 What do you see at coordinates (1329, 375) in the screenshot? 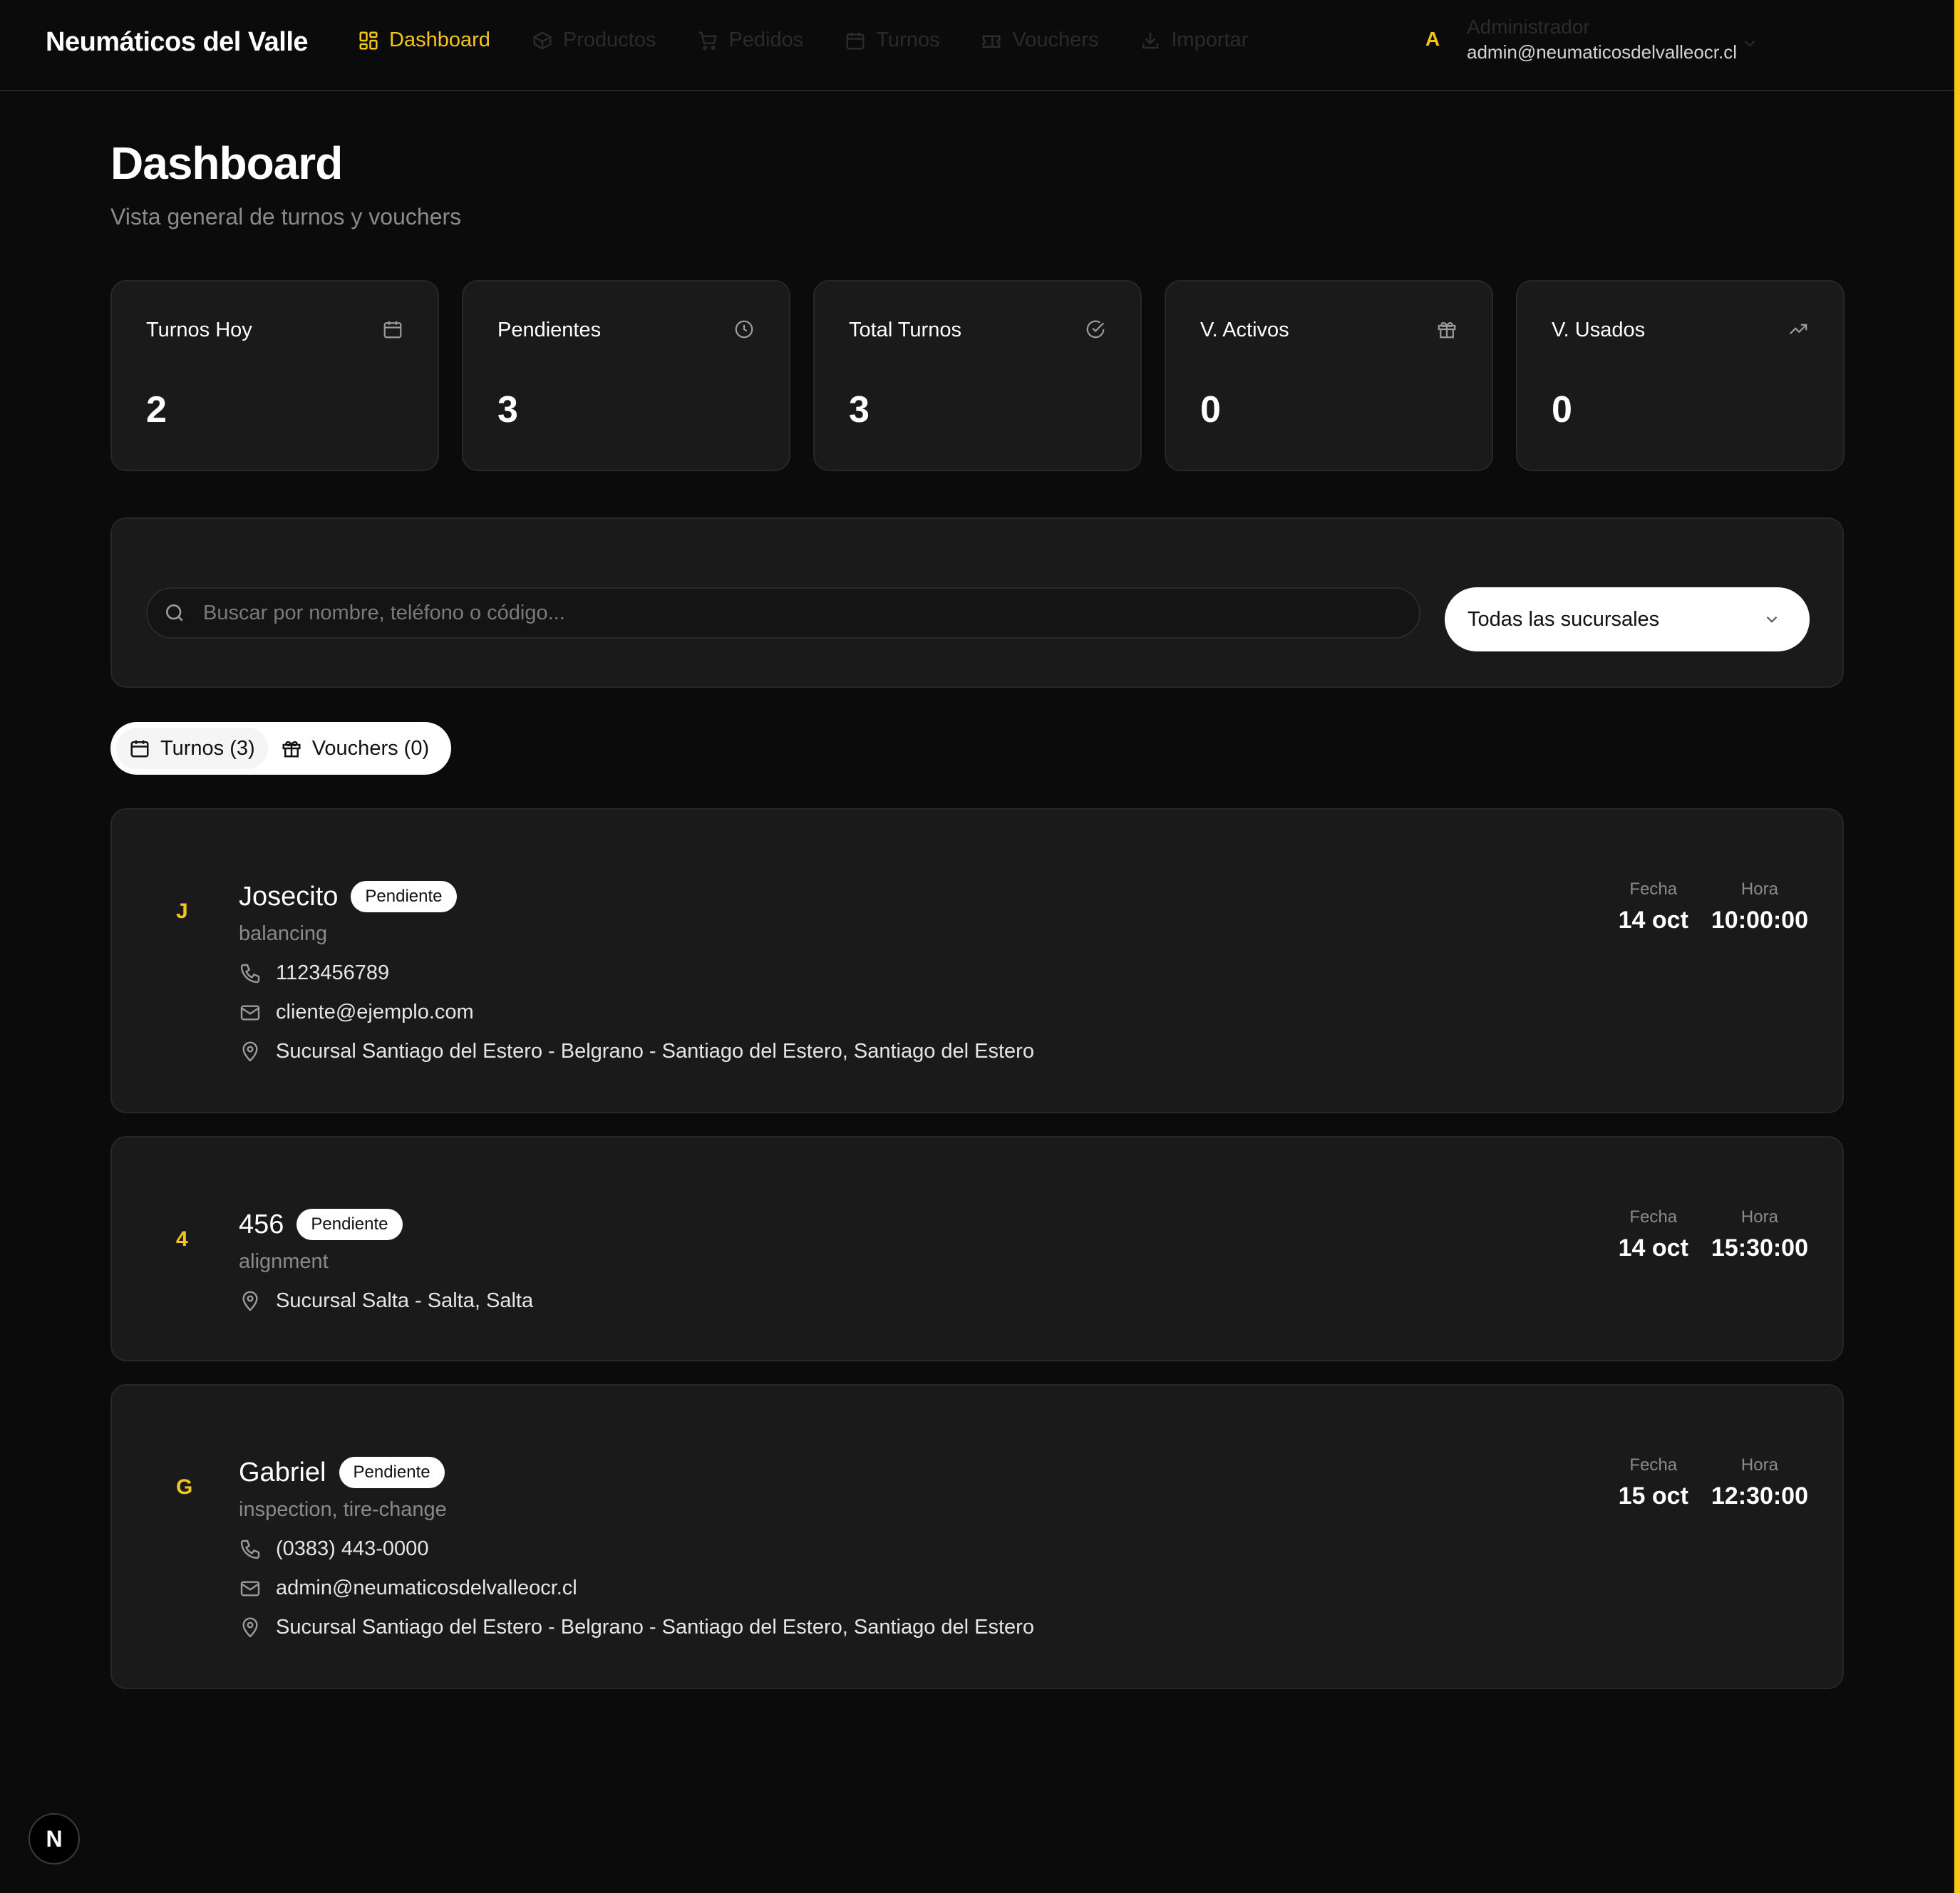
I see `stat-card-vouchers-activos: V. Activos 0` at bounding box center [1329, 375].